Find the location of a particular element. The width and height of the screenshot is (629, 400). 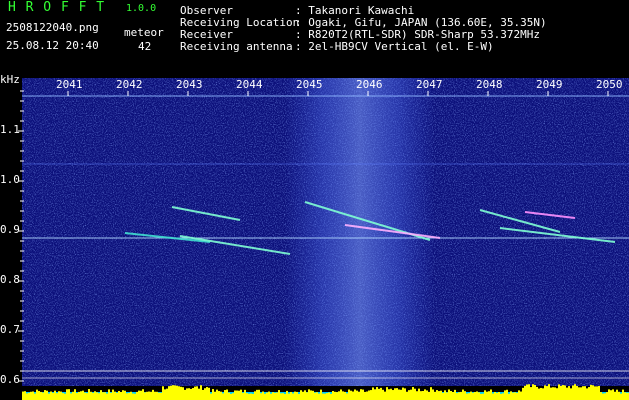

app-version: 1.0.0 is located at coordinates (141, 8).